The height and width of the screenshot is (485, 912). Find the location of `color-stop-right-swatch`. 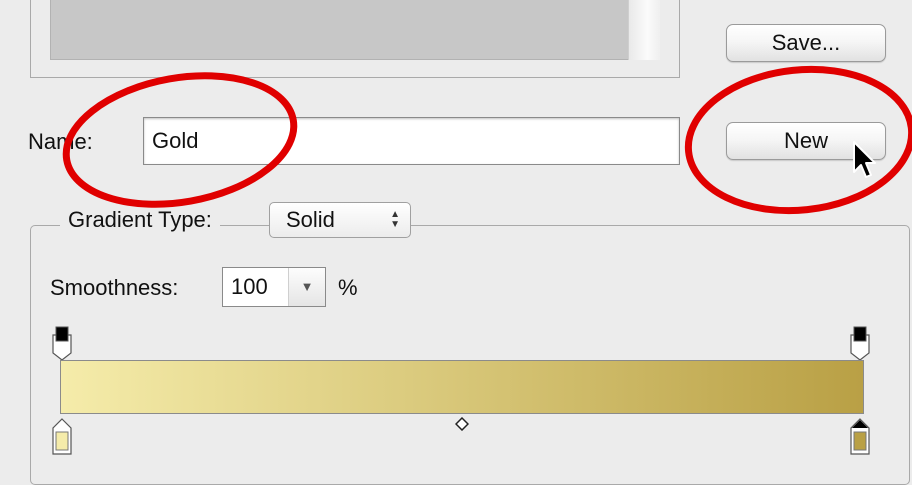

color-stop-right-swatch is located at coordinates (860, 441).